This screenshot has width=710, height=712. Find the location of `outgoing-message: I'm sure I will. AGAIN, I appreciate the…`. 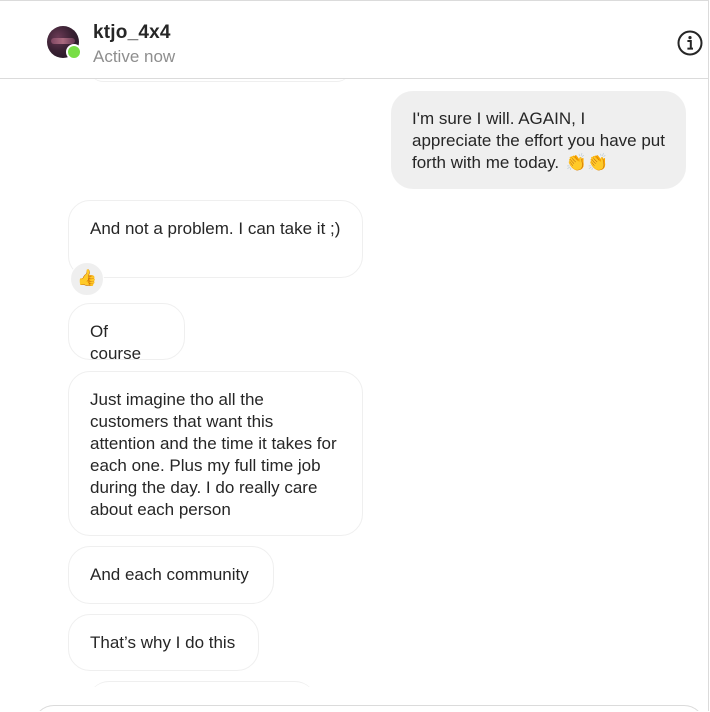

outgoing-message: I'm sure I will. AGAIN, I appreciate the… is located at coordinates (538, 140).